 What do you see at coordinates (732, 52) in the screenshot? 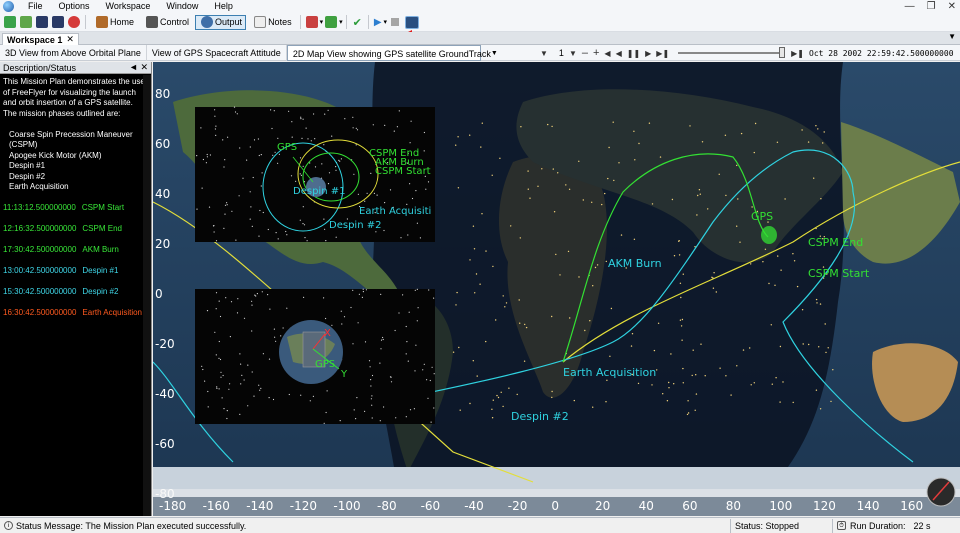
I see `time-slider` at bounding box center [732, 52].